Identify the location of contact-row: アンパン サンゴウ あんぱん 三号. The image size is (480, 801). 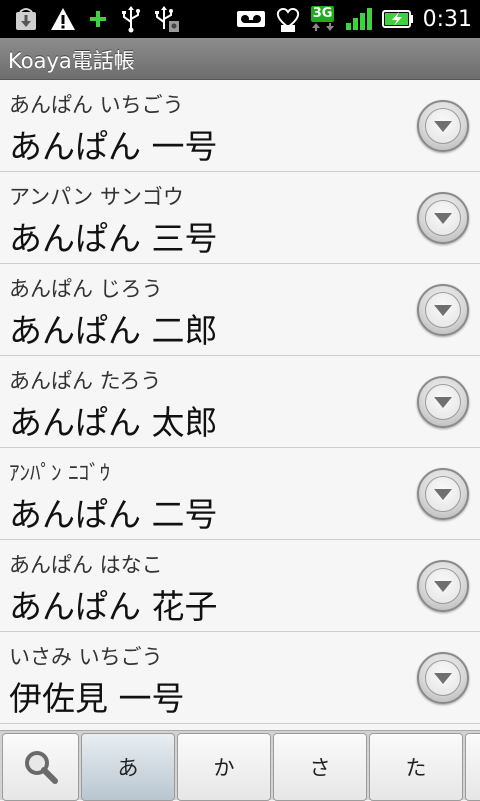
(240, 218).